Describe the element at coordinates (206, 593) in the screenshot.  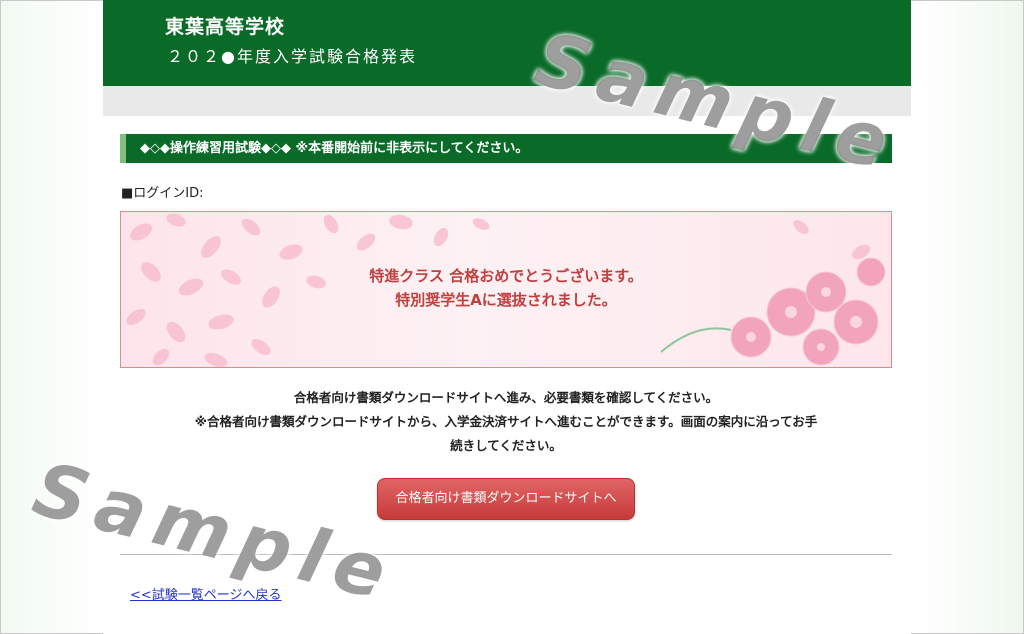
I see `back-to-exam-list-link: <<試験一覧ページへ戻る` at that location.